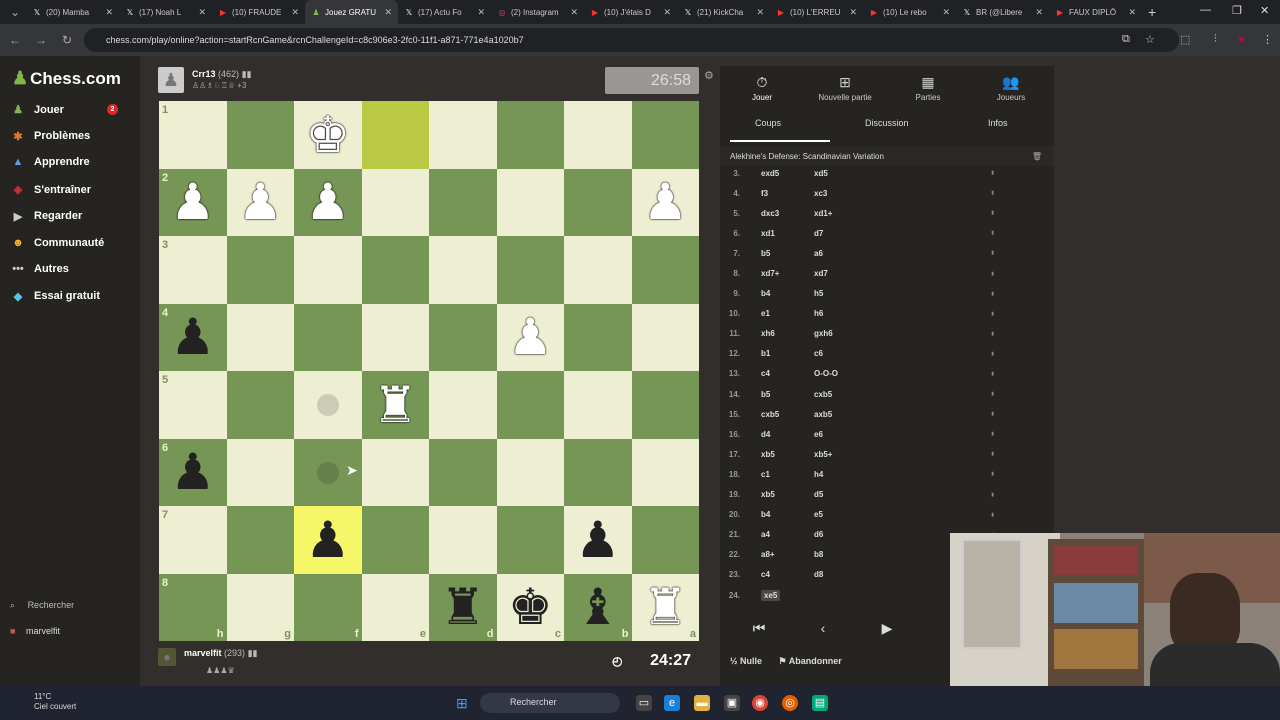 Image resolution: width=1280 pixels, height=720 pixels. Describe the element at coordinates (1264, 10) in the screenshot. I see `close-window-icon: ✕` at that location.